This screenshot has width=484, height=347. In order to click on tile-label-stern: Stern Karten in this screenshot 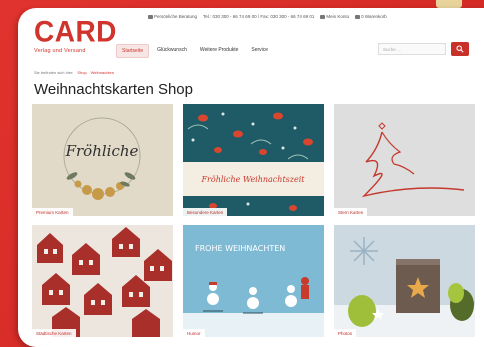, I will do `click(351, 212)`.